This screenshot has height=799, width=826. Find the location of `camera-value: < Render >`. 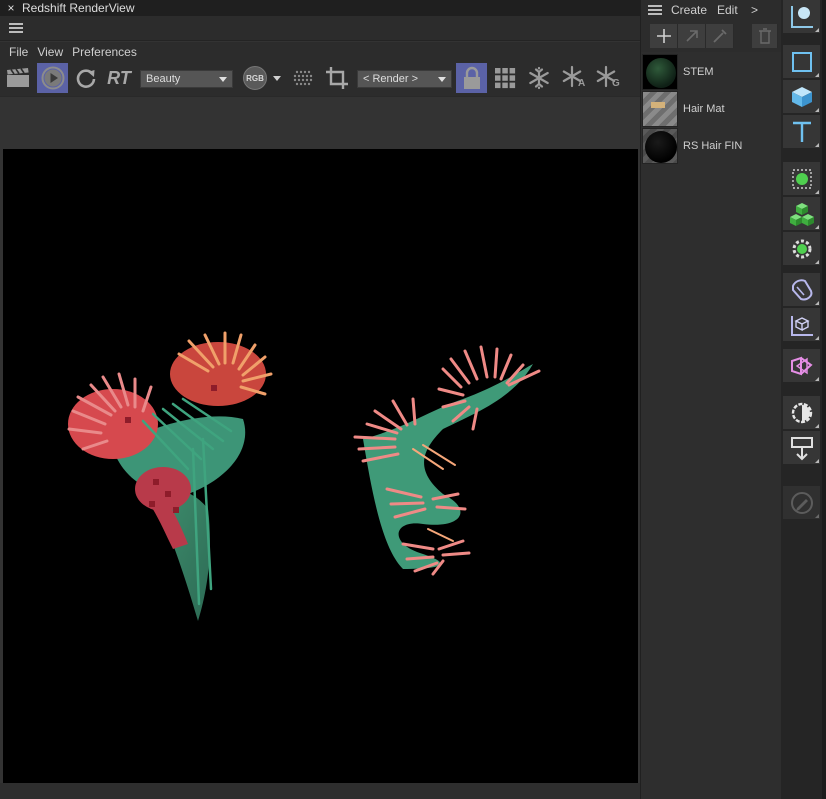

camera-value: < Render > is located at coordinates (391, 79).